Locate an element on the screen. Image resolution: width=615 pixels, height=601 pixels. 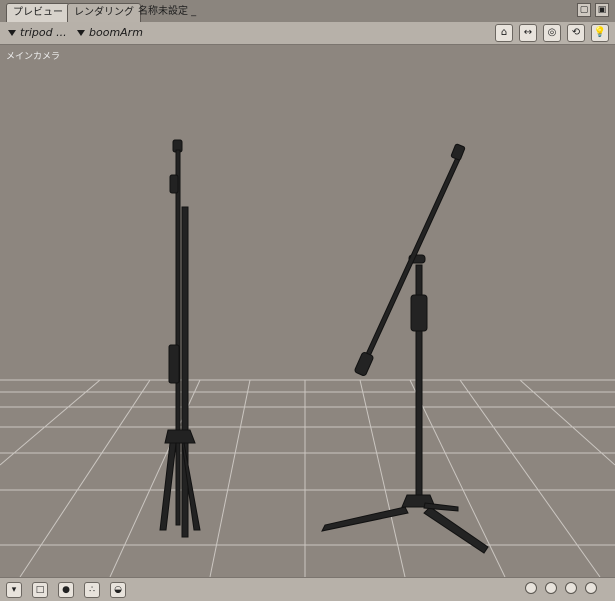
actor-dropdown: boomArm is located at coordinates (110, 33).